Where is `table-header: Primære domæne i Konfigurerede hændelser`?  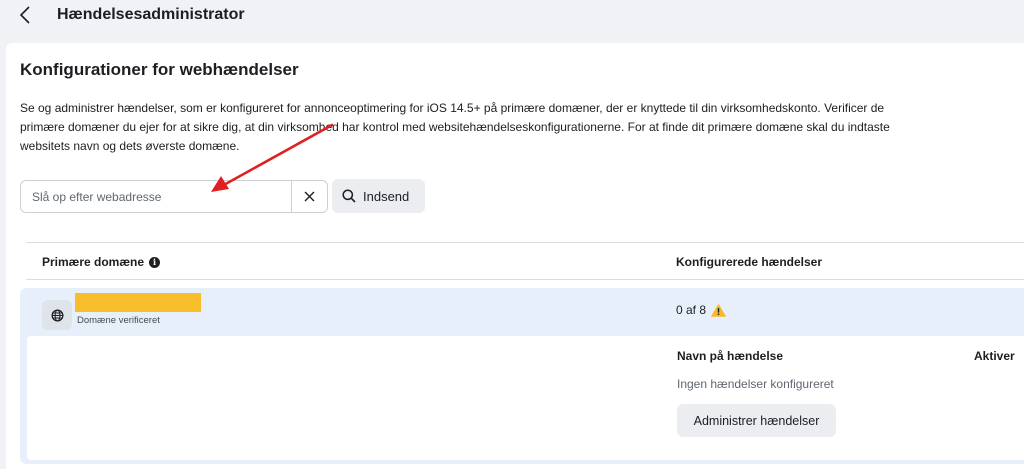
table-header: Primære domæne i Konfigurerede hændelser is located at coordinates (525, 261).